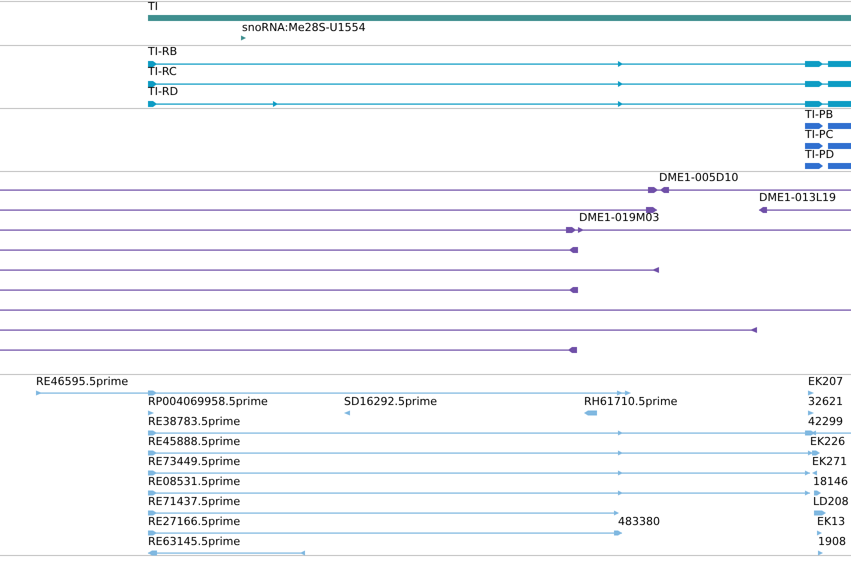 This screenshot has width=851, height=561. Describe the element at coordinates (639, 521) in the screenshot. I see `feature-label: 483380` at that location.